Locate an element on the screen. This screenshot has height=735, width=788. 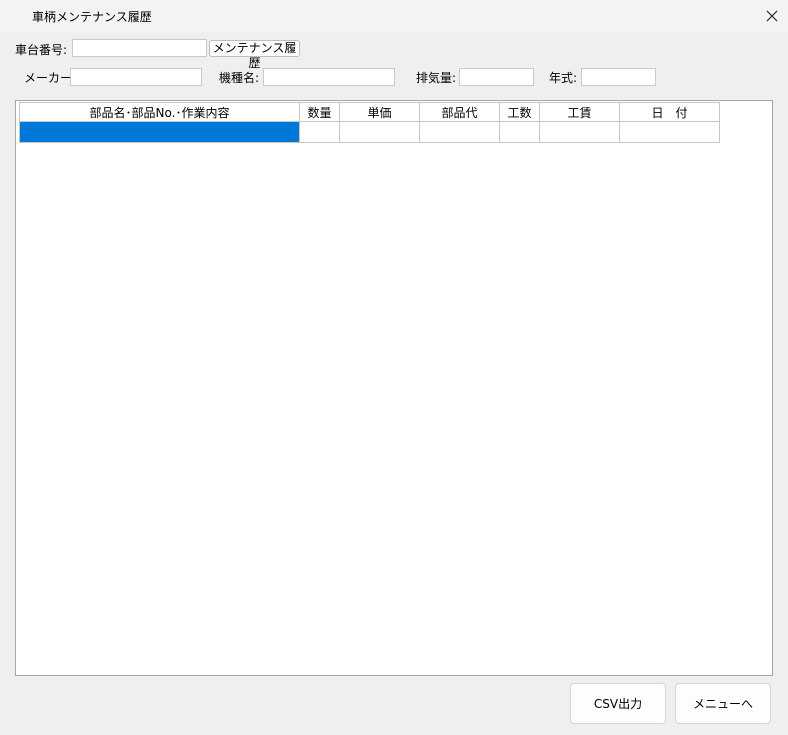
column-header-part: 部品名･部品No.･作業内容 is located at coordinates (159, 112).